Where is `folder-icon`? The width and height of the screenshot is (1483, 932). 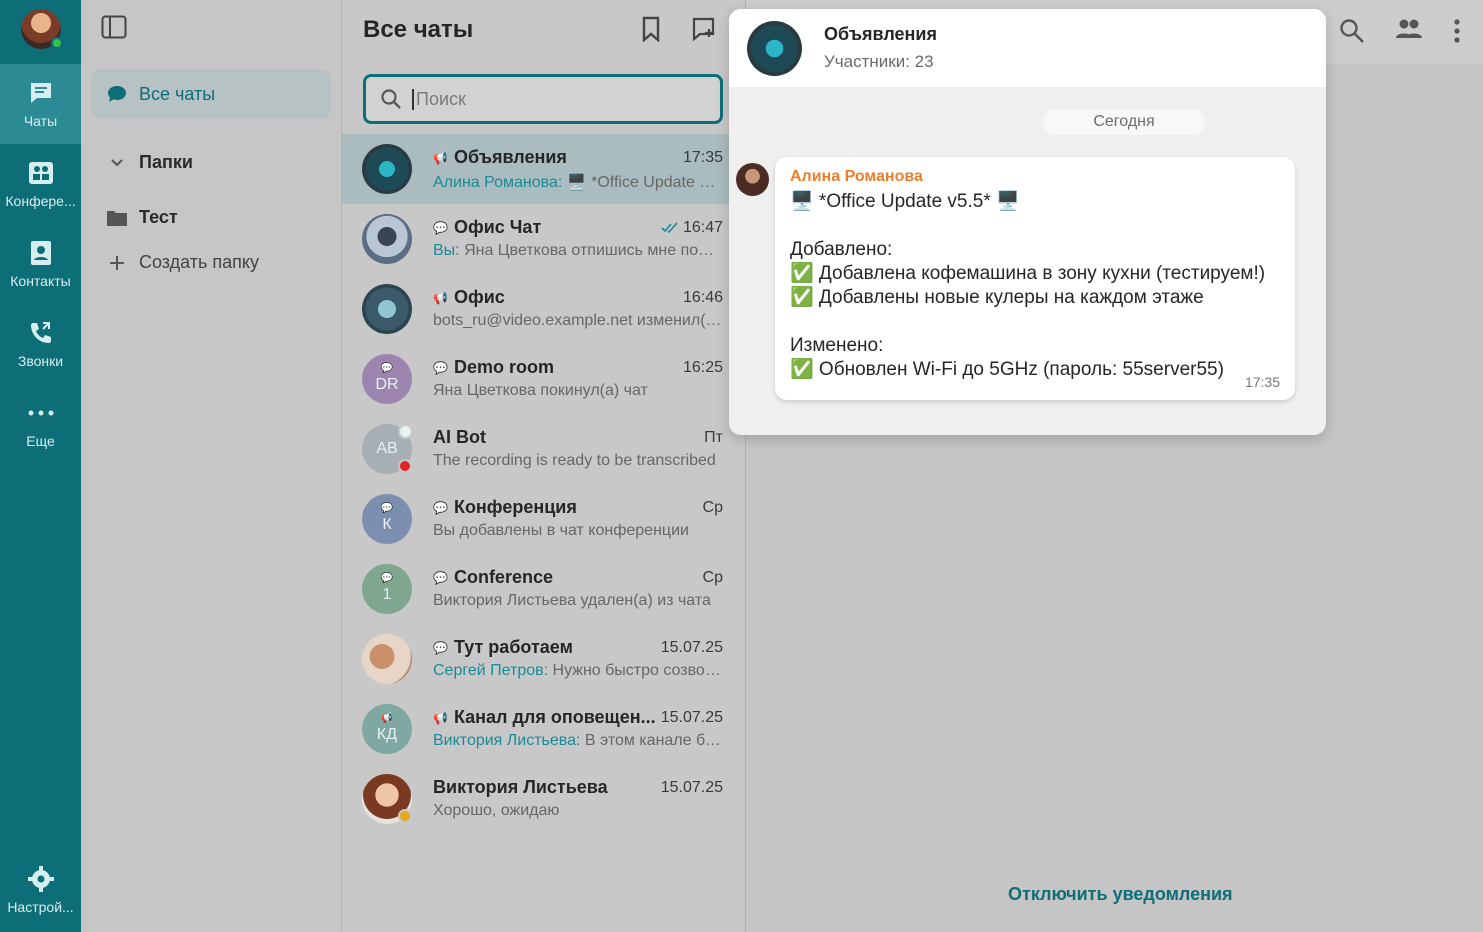
folder-icon is located at coordinates (117, 217).